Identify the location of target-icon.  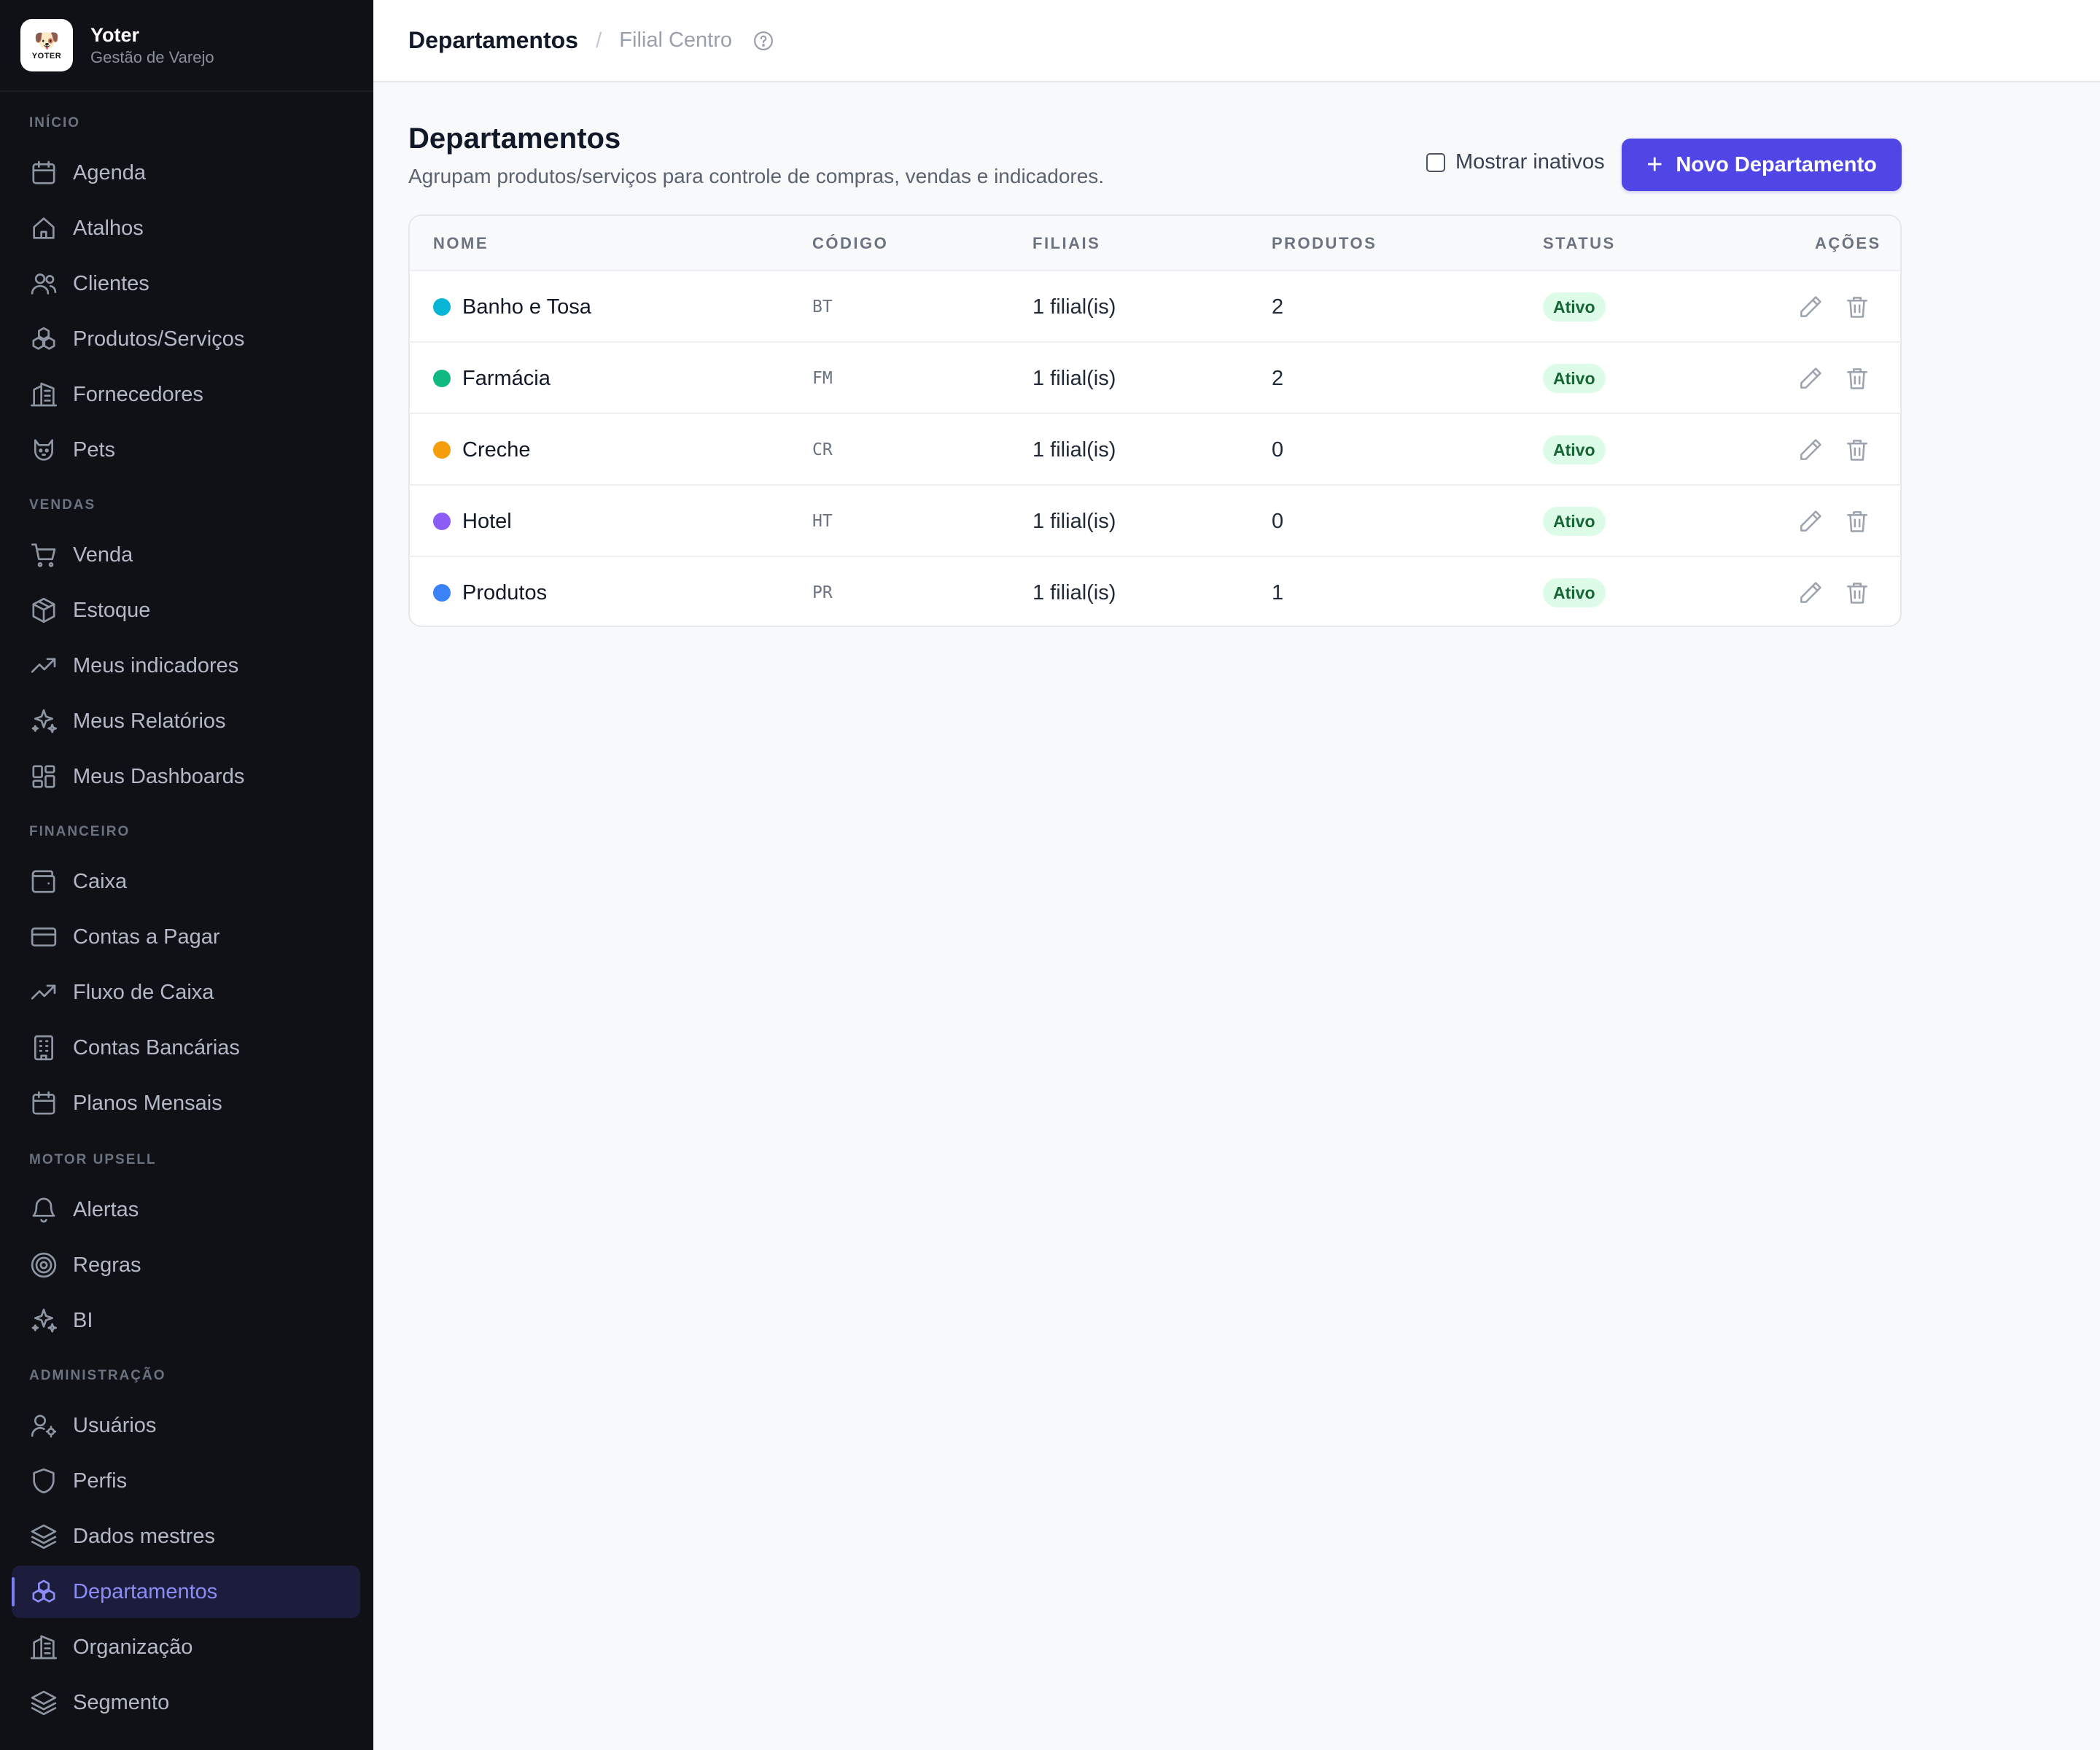
(43, 1265).